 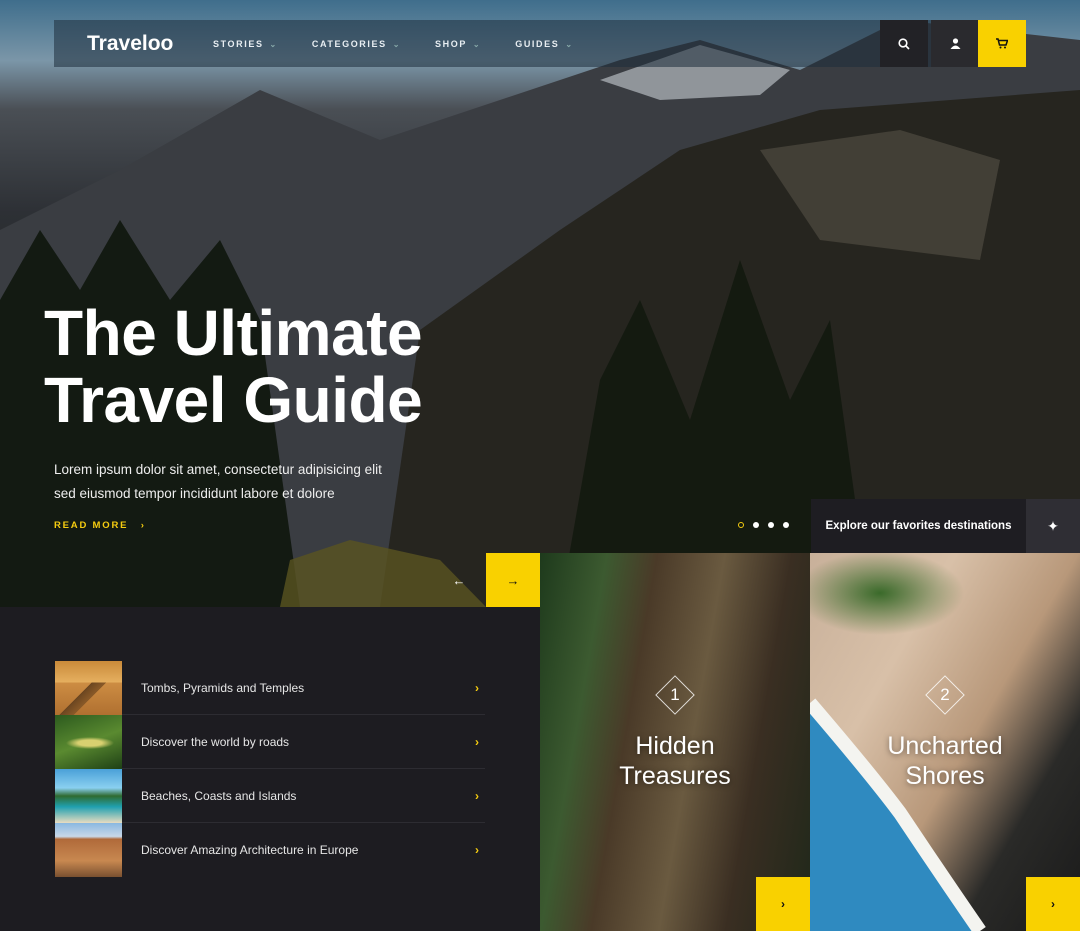 What do you see at coordinates (233, 333) in the screenshot?
I see `hero-title-line: The Ultimate` at bounding box center [233, 333].